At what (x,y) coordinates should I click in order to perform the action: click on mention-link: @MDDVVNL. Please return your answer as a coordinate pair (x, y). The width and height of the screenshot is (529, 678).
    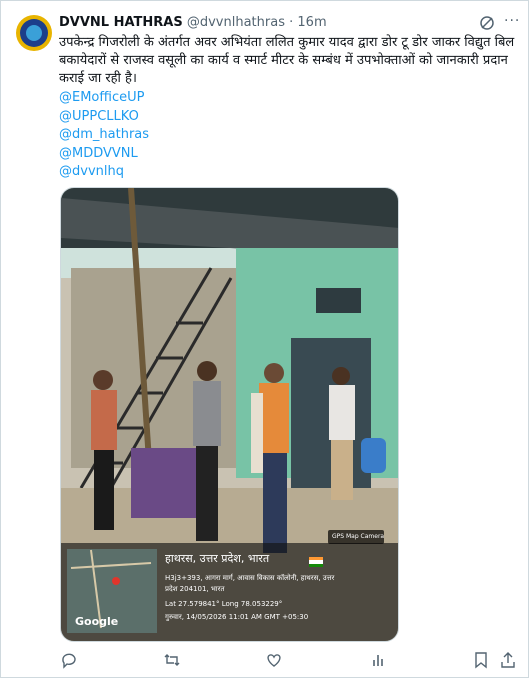
    Looking at the image, I should click on (104, 154).